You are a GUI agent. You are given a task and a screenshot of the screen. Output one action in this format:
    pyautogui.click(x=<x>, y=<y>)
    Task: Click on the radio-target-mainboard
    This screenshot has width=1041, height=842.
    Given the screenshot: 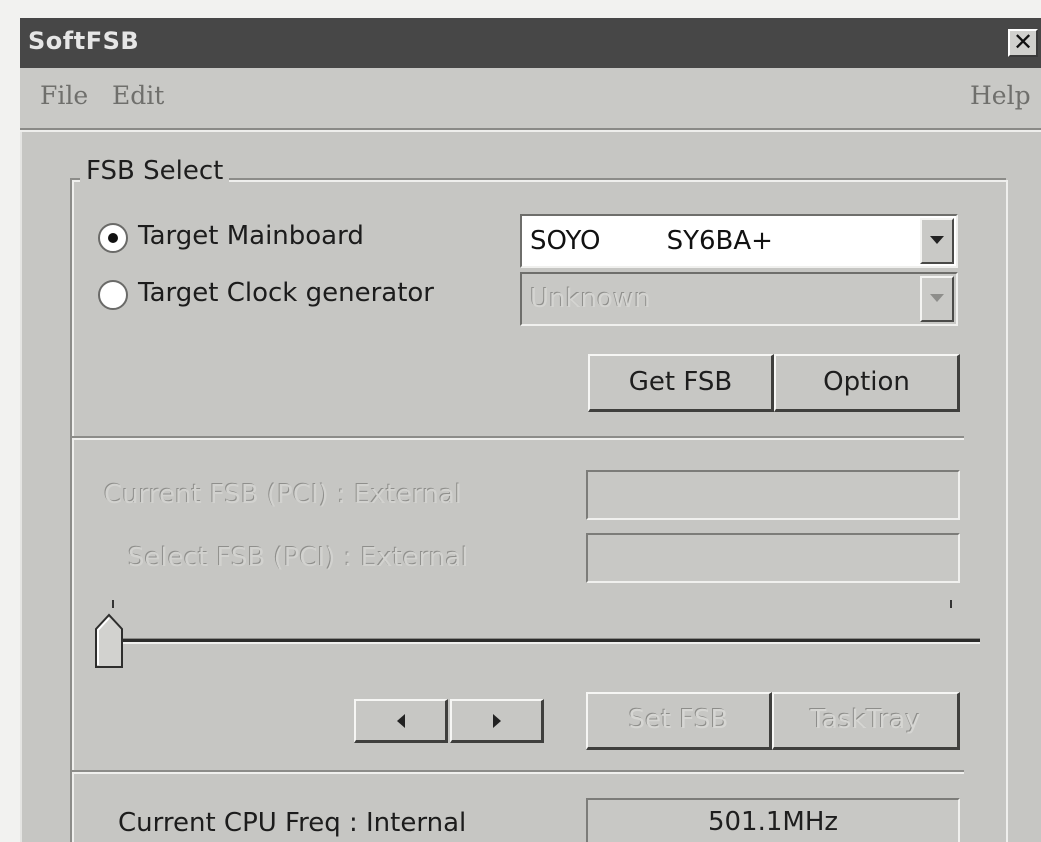 What is the action you would take?
    pyautogui.click(x=113, y=238)
    